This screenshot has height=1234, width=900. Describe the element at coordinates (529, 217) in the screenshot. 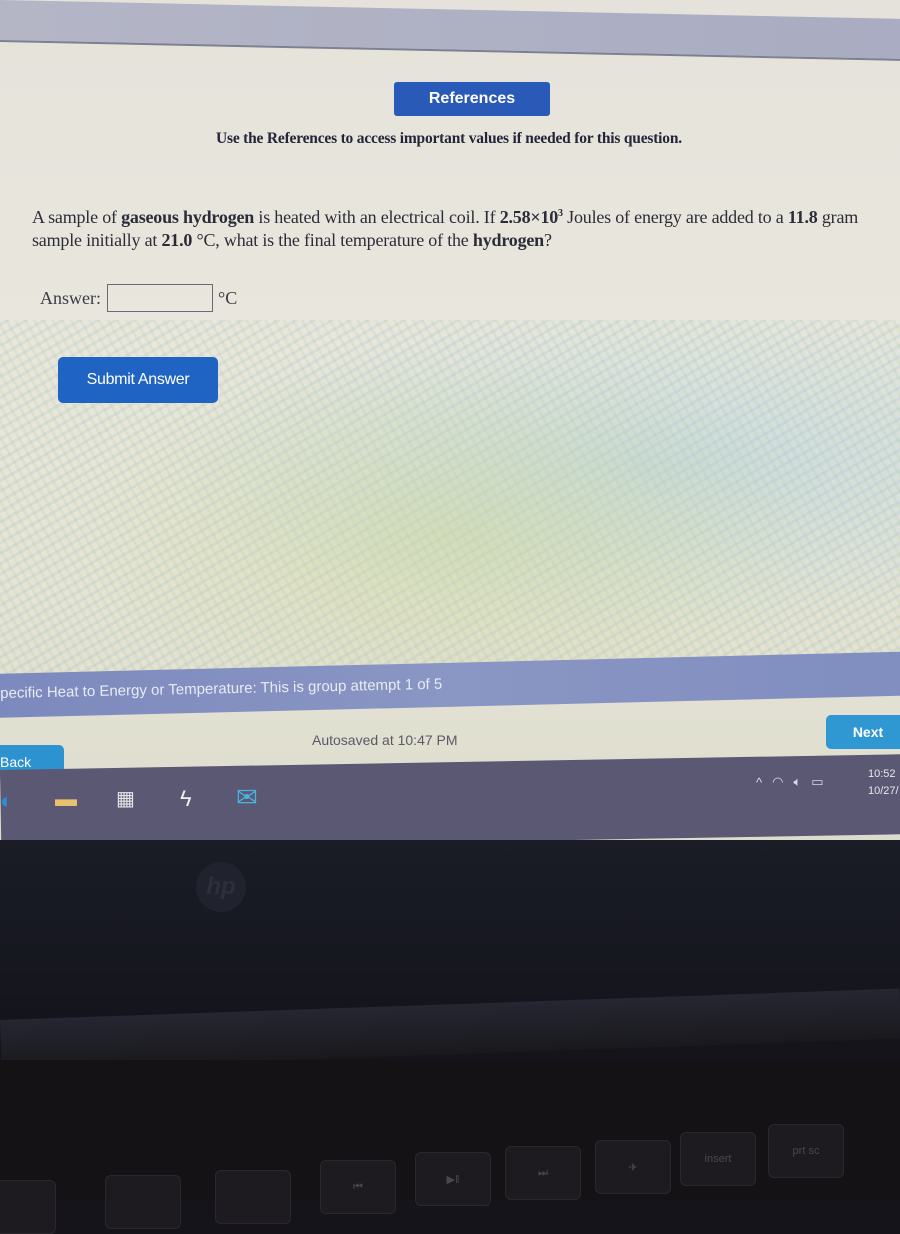

I see `energy-value: 2.58×10` at that location.